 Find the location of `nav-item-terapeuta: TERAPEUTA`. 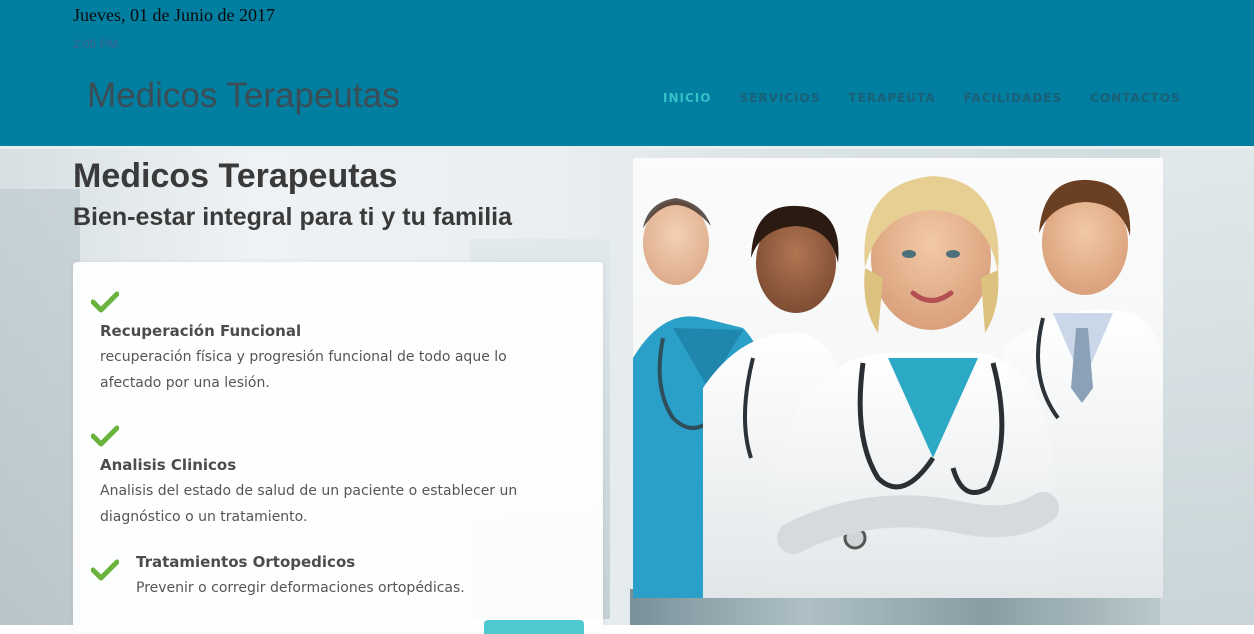

nav-item-terapeuta: TERAPEUTA is located at coordinates (891, 98).